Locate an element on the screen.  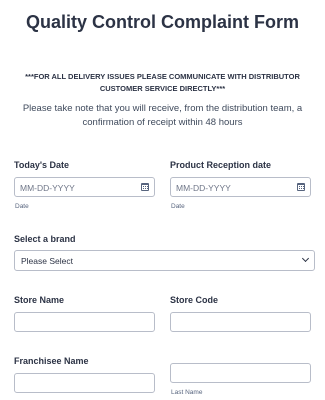
store-code-label: Store Code is located at coordinates (194, 300).